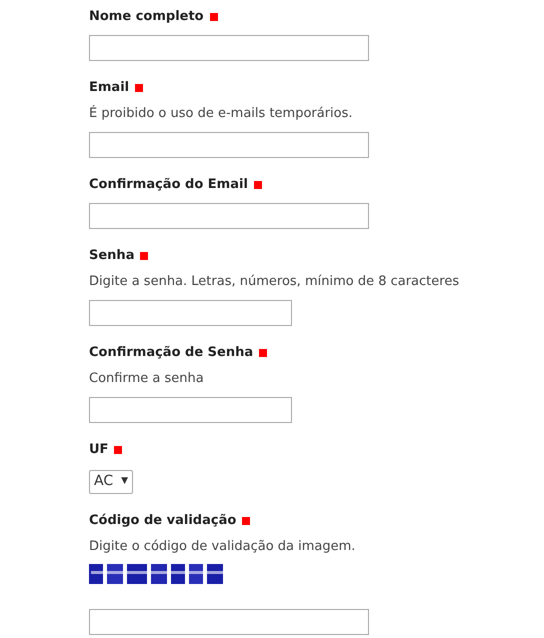 The height and width of the screenshot is (638, 544). What do you see at coordinates (221, 113) in the screenshot?
I see `help-text: É proibido o uso de e-mails temporários.` at bounding box center [221, 113].